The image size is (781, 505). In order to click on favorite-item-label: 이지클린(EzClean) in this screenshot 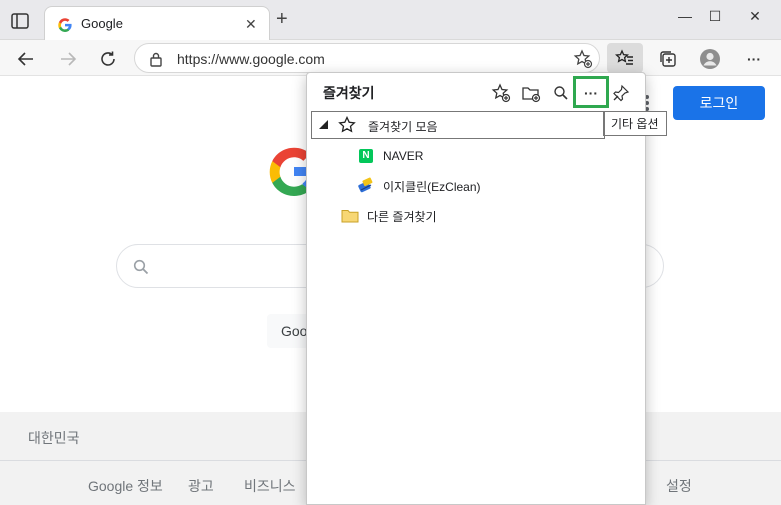, I will do `click(432, 187)`.